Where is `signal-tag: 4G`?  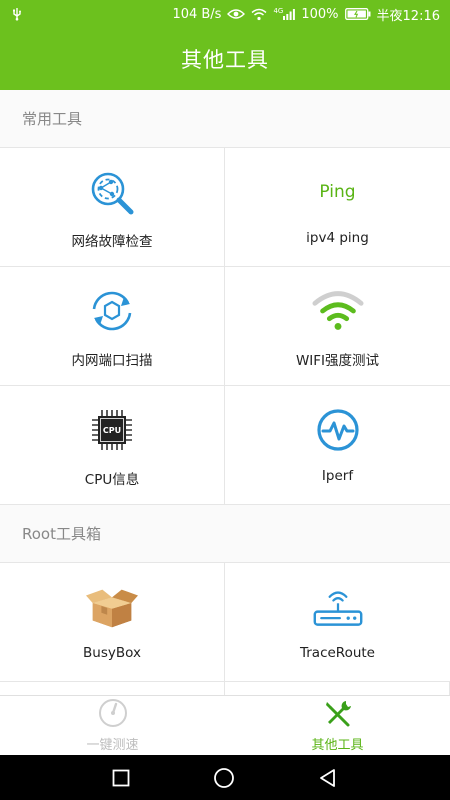
signal-tag: 4G is located at coordinates (278, 11).